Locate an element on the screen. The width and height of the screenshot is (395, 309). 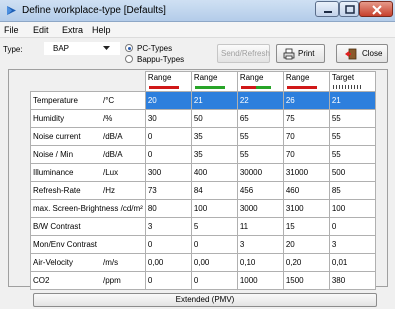
row-name: max. Screen-Brightness /cd/m² is located at coordinates (88, 208).